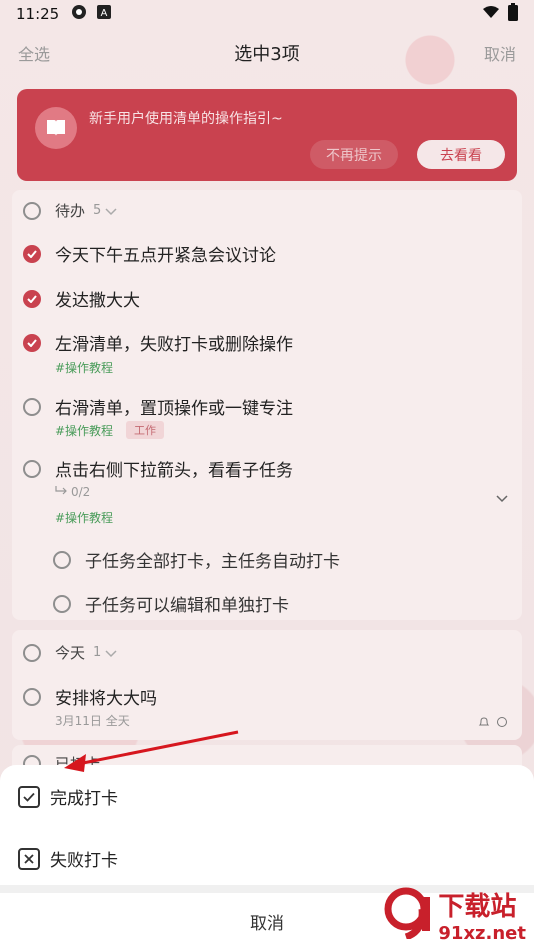 This screenshot has height=950, width=534. What do you see at coordinates (174, 409) in the screenshot?
I see `task-title: 右滑清单，置顶操作或一键专注` at bounding box center [174, 409].